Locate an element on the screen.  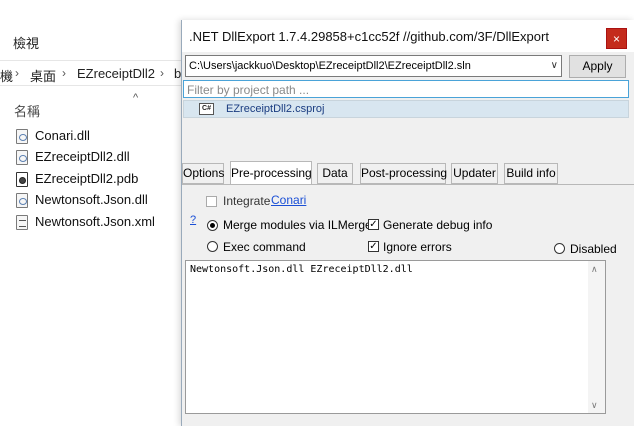
generate-debug-checkbox: ✓ is located at coordinates (373, 224).